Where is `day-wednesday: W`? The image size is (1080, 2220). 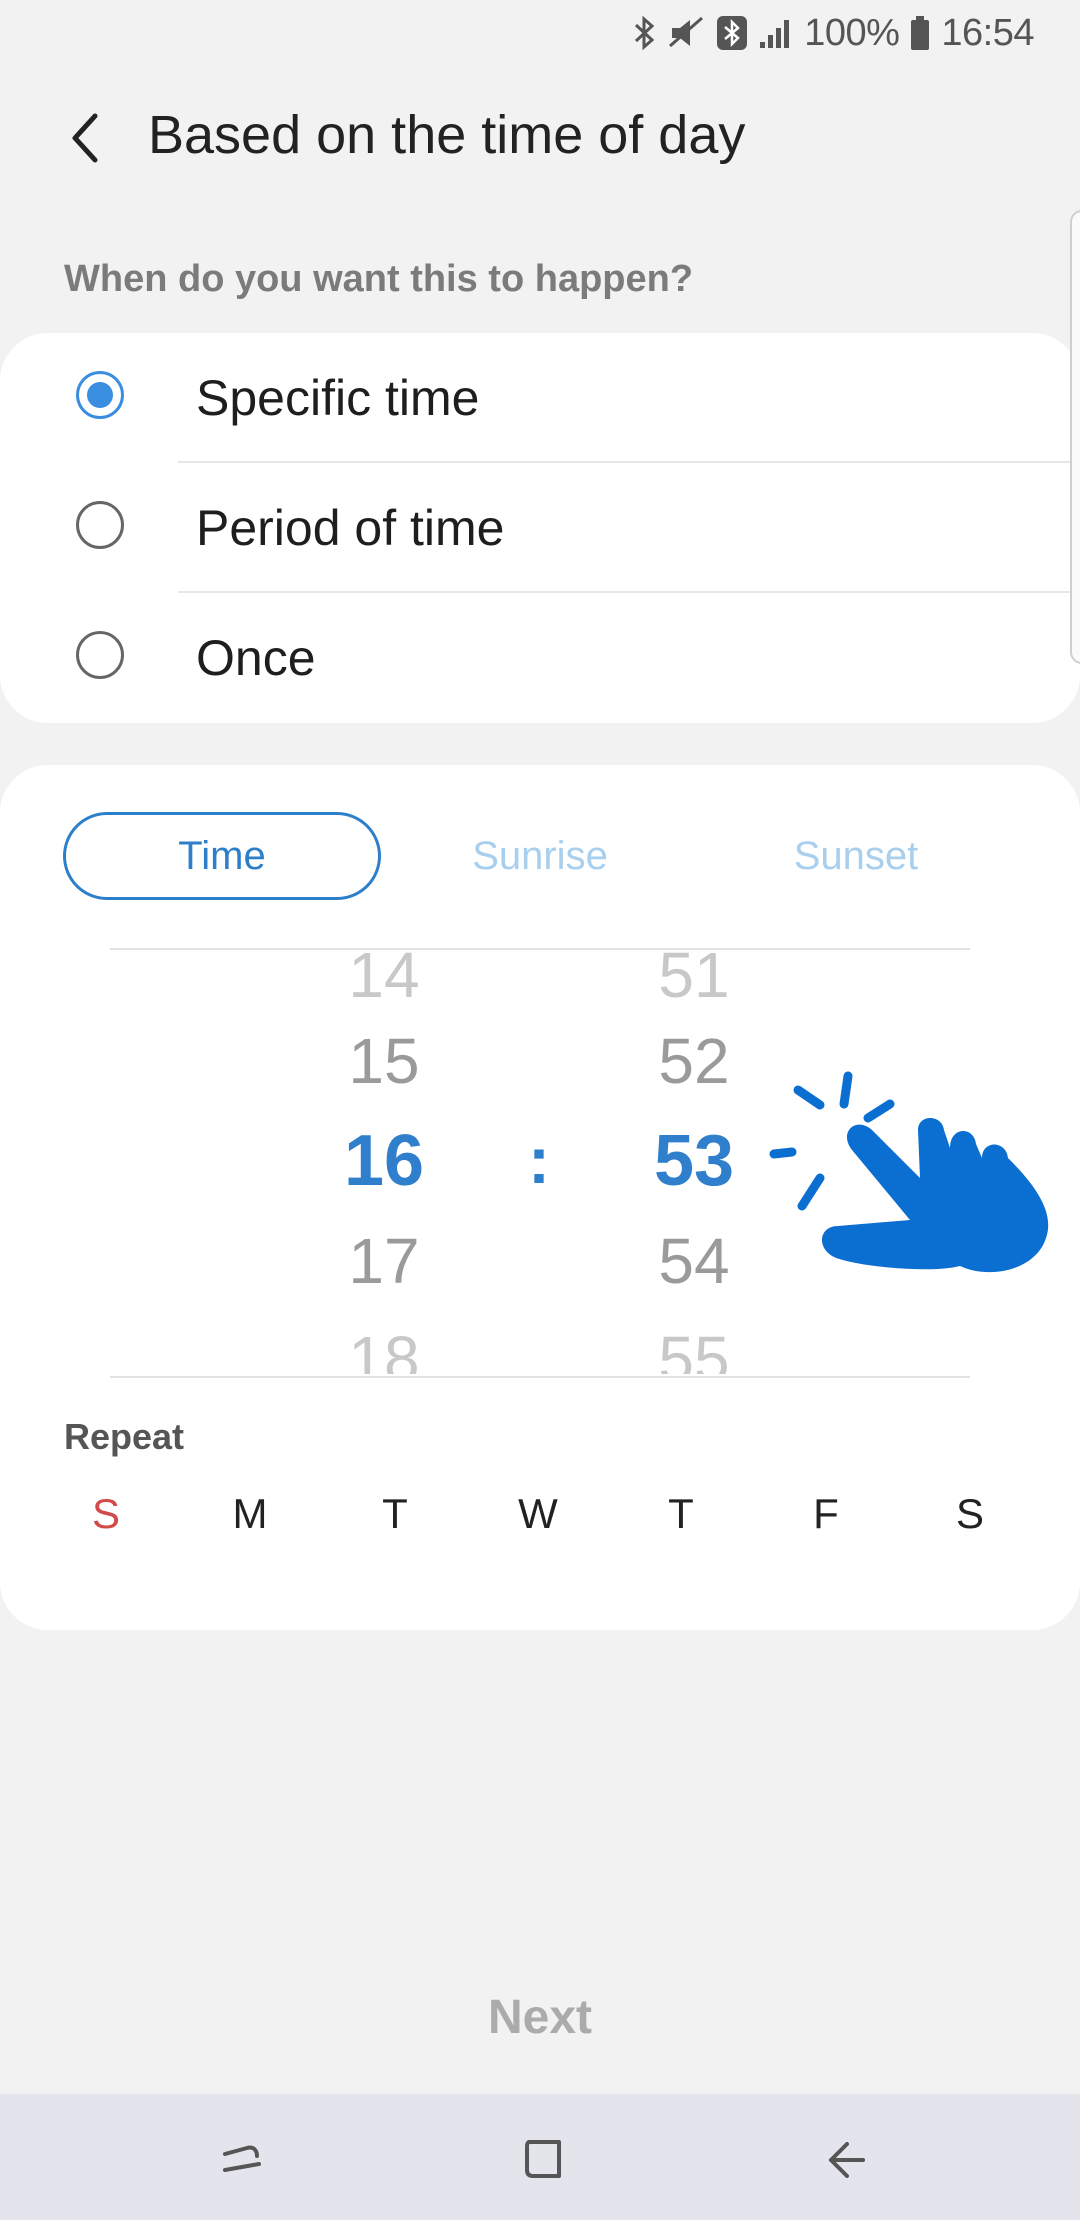
day-wednesday: W is located at coordinates (538, 1514).